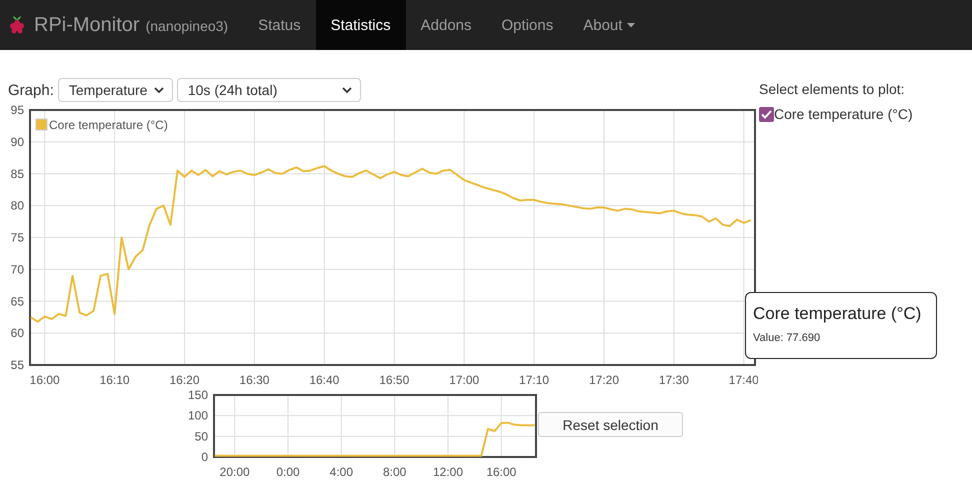 The image size is (972, 492). What do you see at coordinates (198, 395) in the screenshot?
I see `y-axis-label: 150` at bounding box center [198, 395].